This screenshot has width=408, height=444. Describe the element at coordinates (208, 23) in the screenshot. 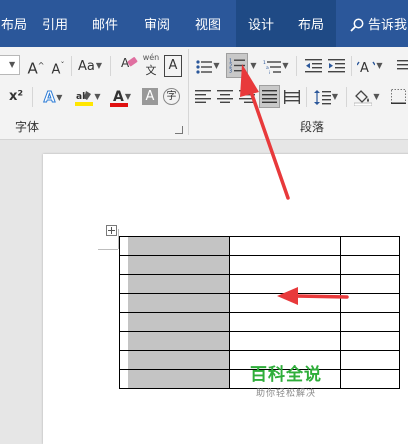

I see `tab-view: 视图` at that location.